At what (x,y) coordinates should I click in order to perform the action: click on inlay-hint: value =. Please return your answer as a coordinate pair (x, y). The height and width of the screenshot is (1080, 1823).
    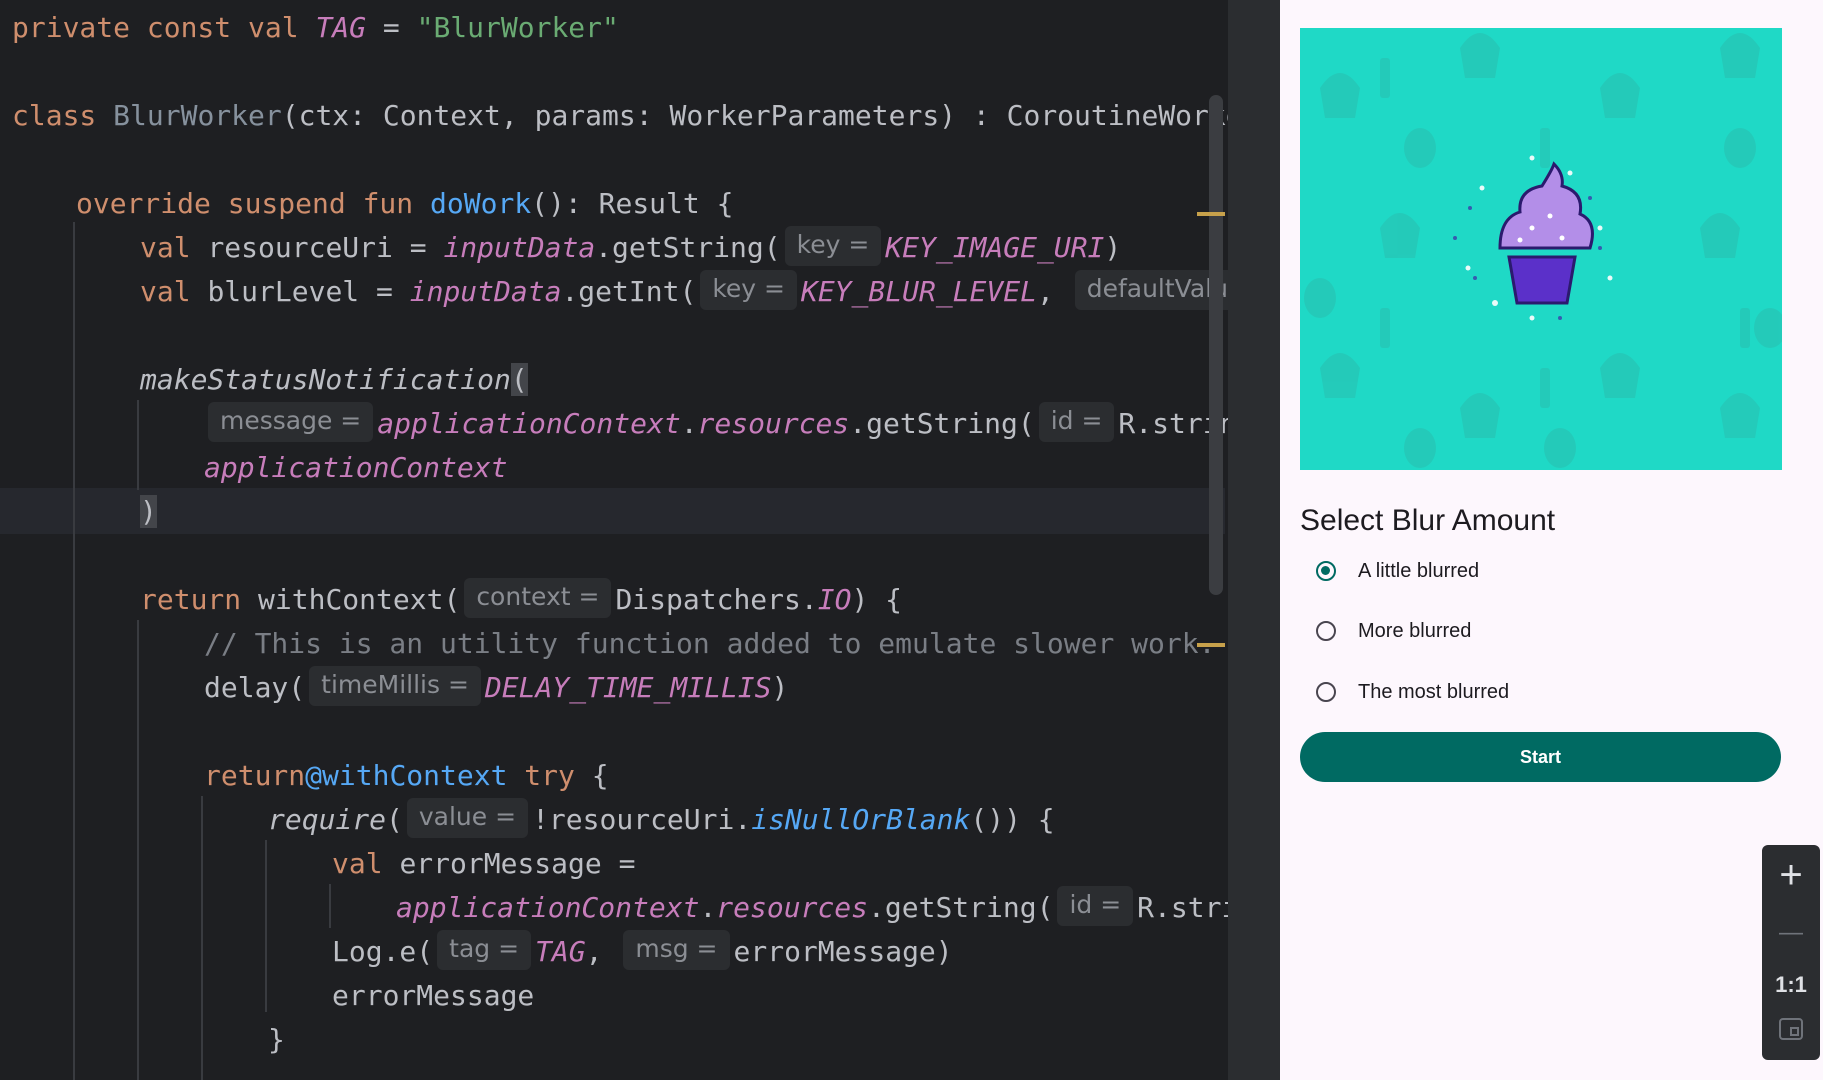
    Looking at the image, I should click on (467, 818).